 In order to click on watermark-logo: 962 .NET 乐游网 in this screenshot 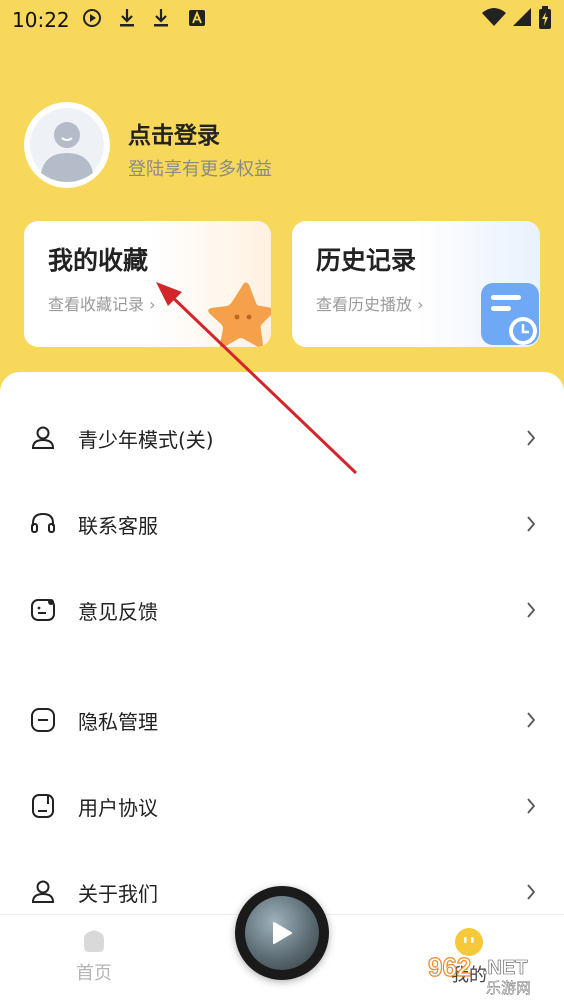, I will do `click(492, 973)`.